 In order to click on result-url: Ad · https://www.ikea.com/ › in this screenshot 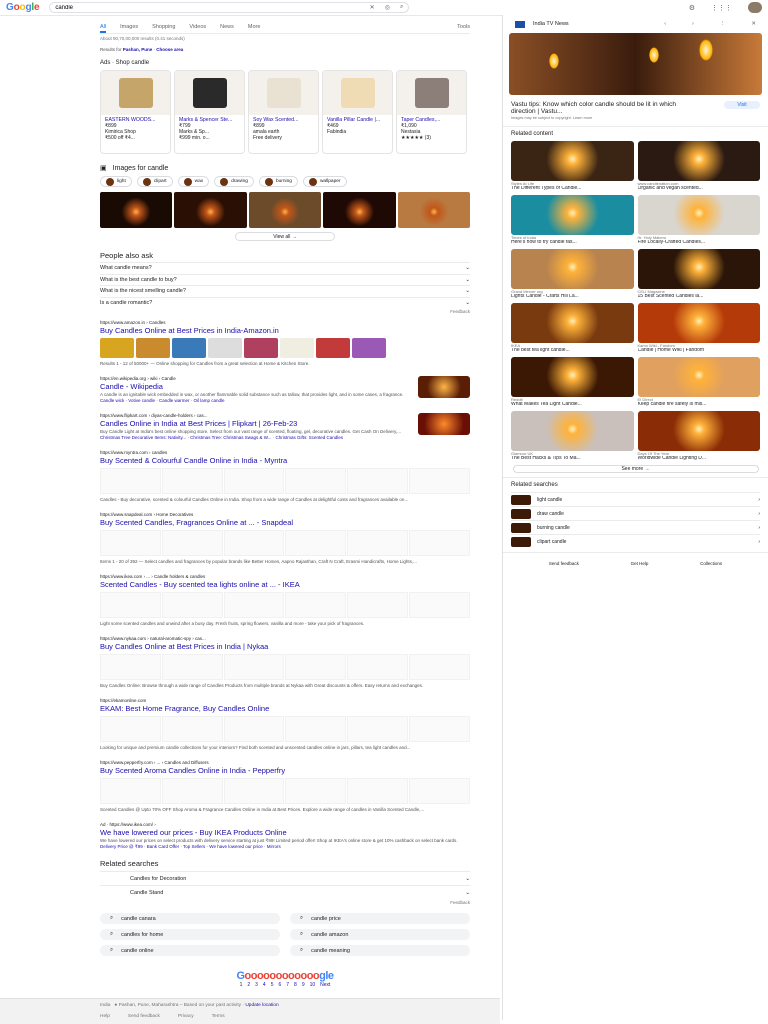, I will do `click(285, 824)`.